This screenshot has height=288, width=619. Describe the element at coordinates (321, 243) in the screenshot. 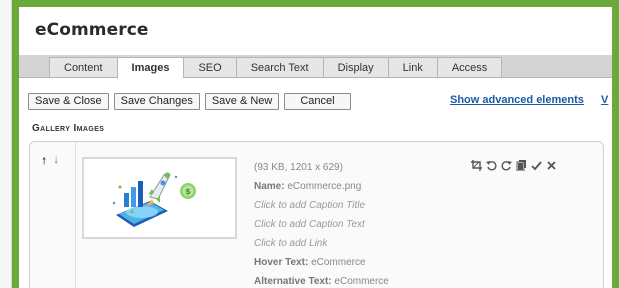

I see `link-field: Click to add Link` at that location.